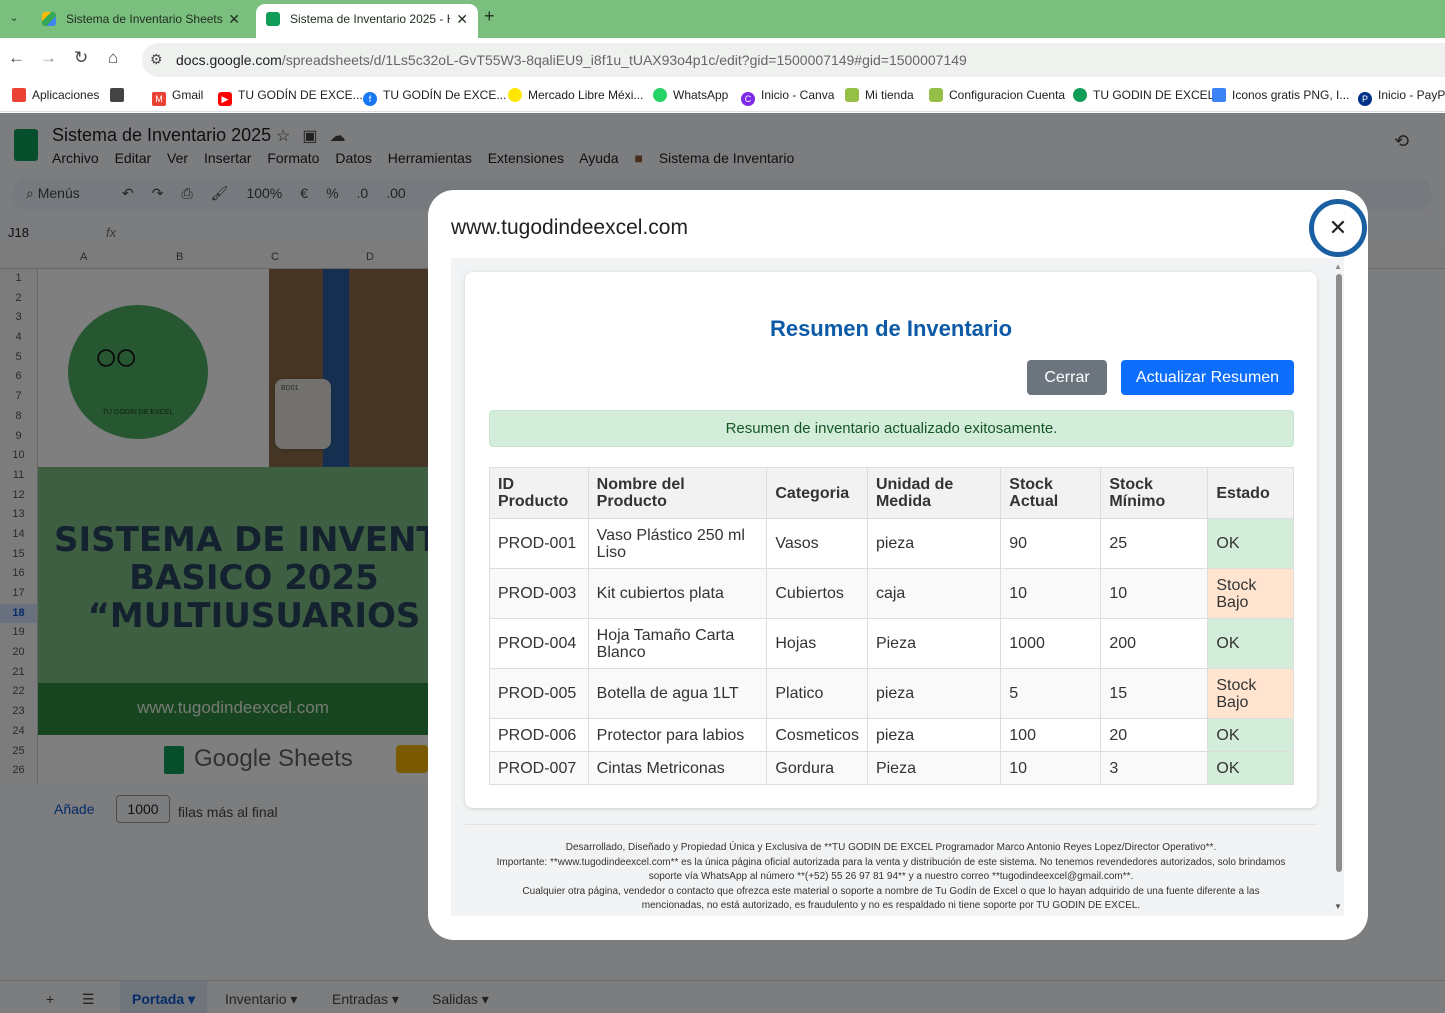 This screenshot has width=1445, height=1013. I want to click on cell-stock-actual: 100, so click(1051, 735).